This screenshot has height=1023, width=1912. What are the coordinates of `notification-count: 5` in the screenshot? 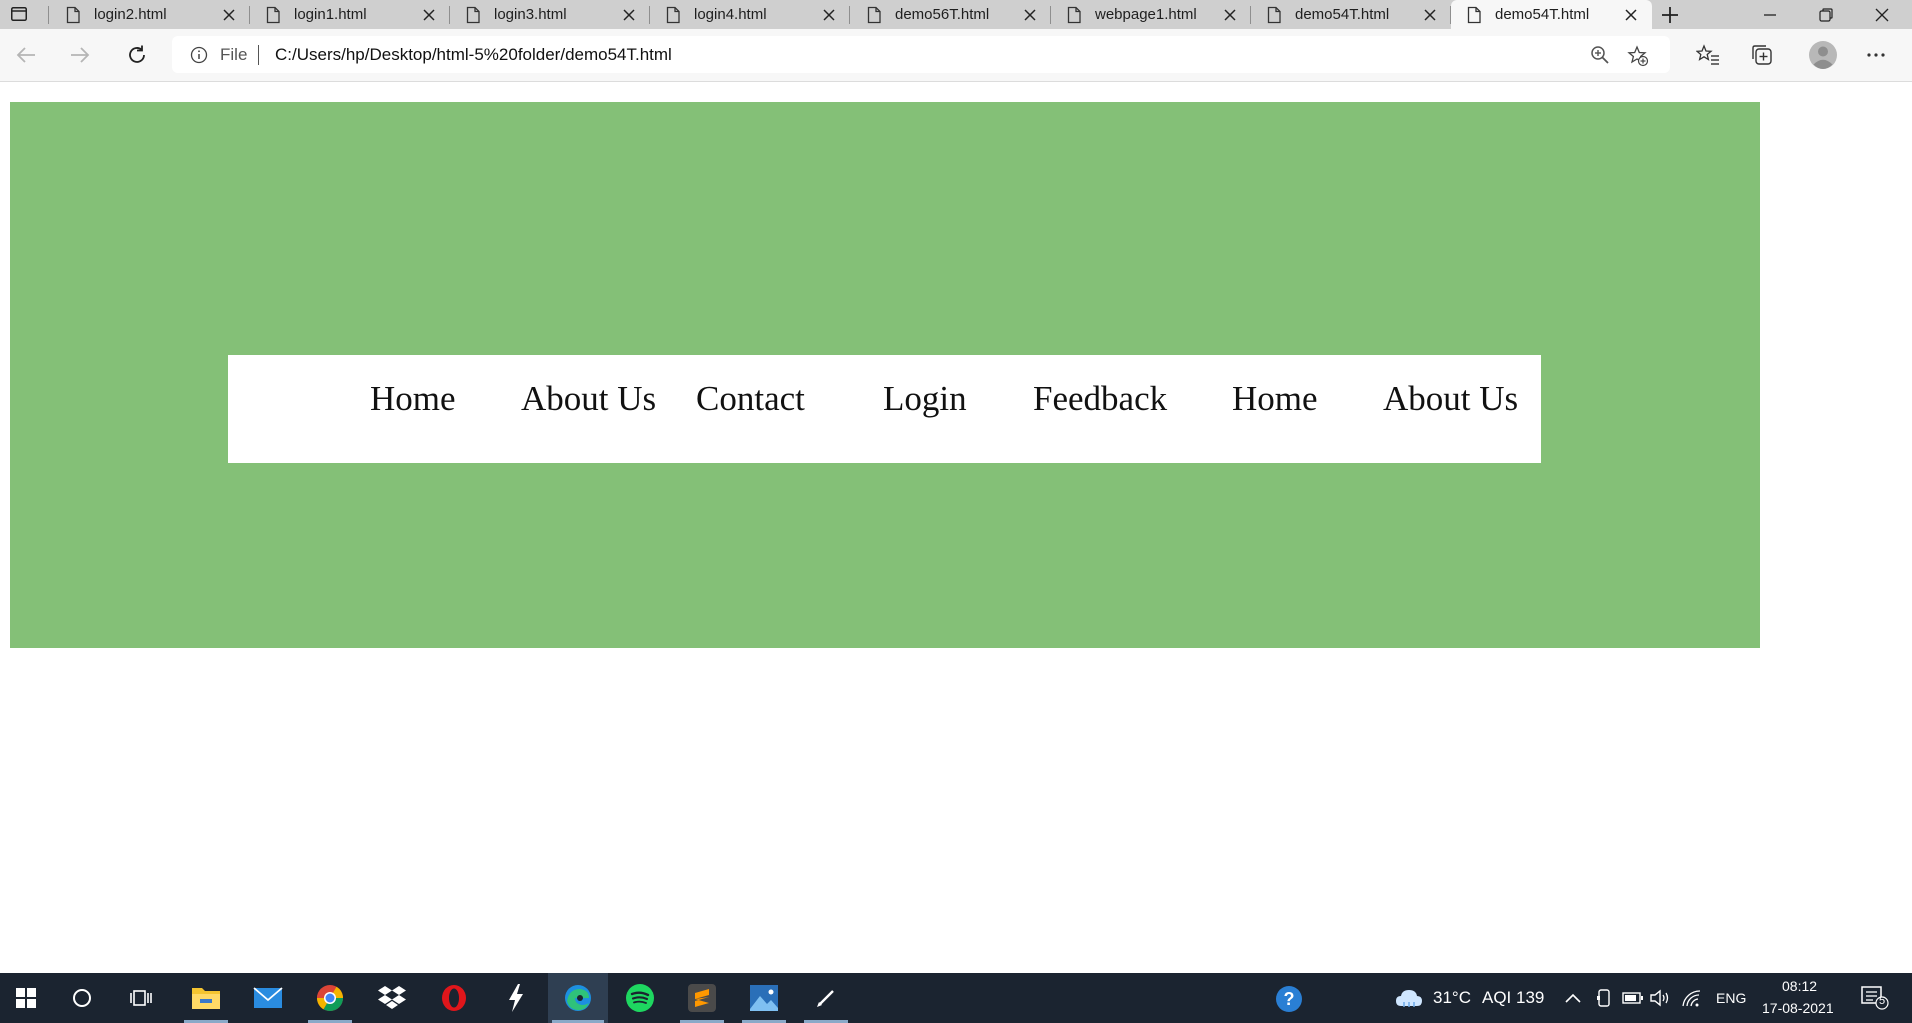 It's located at (1882, 1001).